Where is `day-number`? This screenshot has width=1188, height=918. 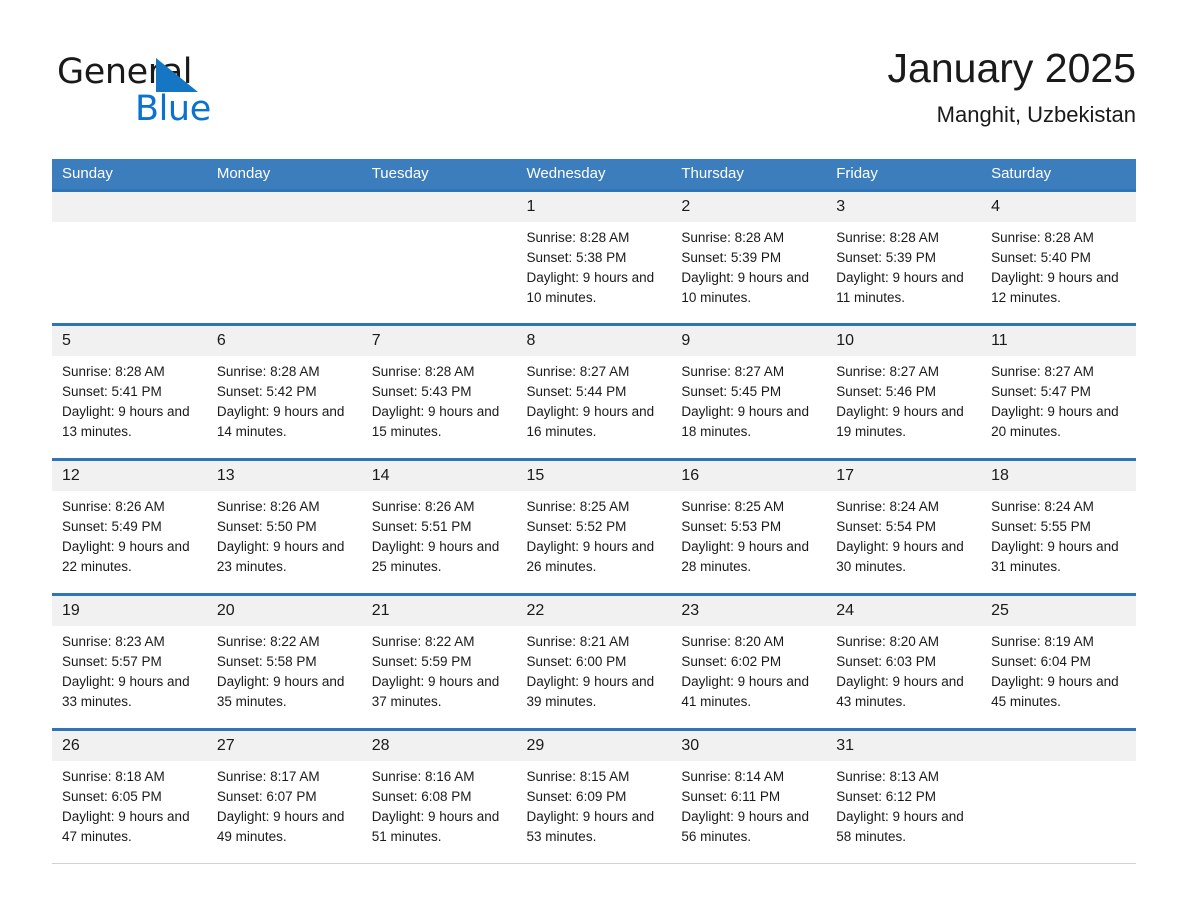 day-number is located at coordinates (439, 207).